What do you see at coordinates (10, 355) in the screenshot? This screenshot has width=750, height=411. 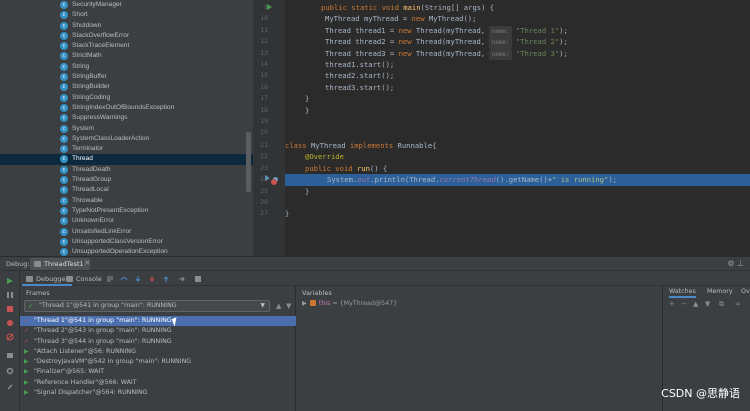 I see `camera-icon` at bounding box center [10, 355].